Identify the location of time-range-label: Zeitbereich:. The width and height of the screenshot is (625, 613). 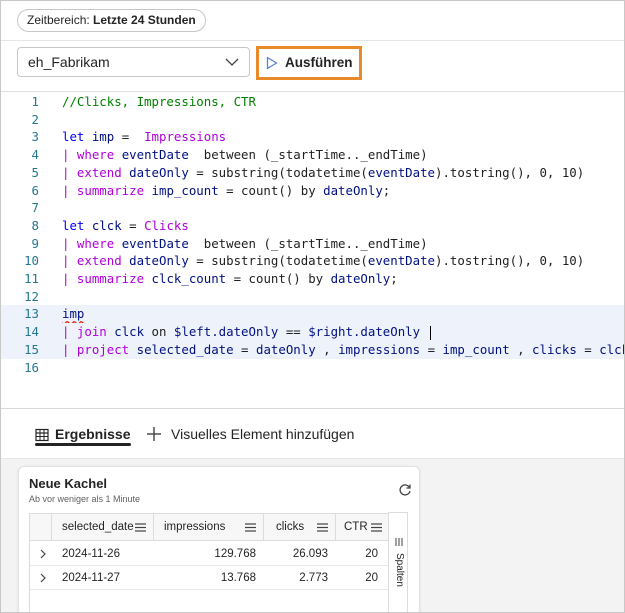
(60, 20).